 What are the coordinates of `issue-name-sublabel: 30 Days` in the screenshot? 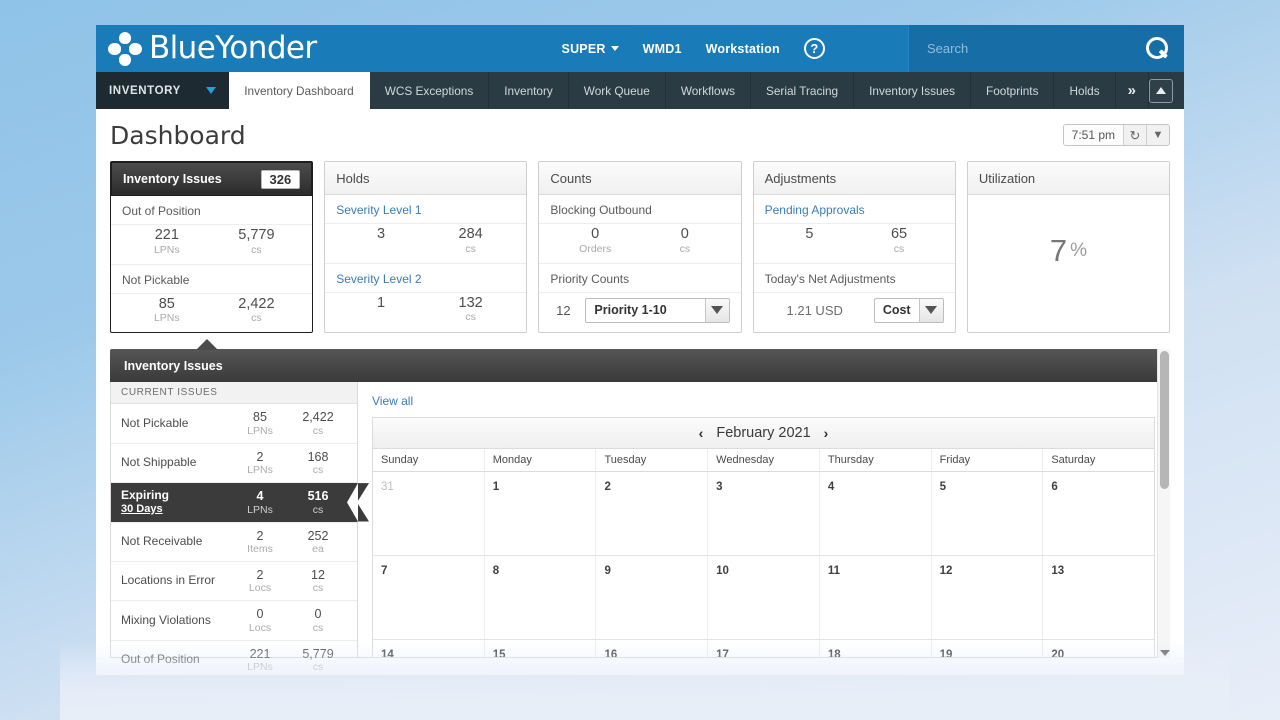 It's located at (176, 509).